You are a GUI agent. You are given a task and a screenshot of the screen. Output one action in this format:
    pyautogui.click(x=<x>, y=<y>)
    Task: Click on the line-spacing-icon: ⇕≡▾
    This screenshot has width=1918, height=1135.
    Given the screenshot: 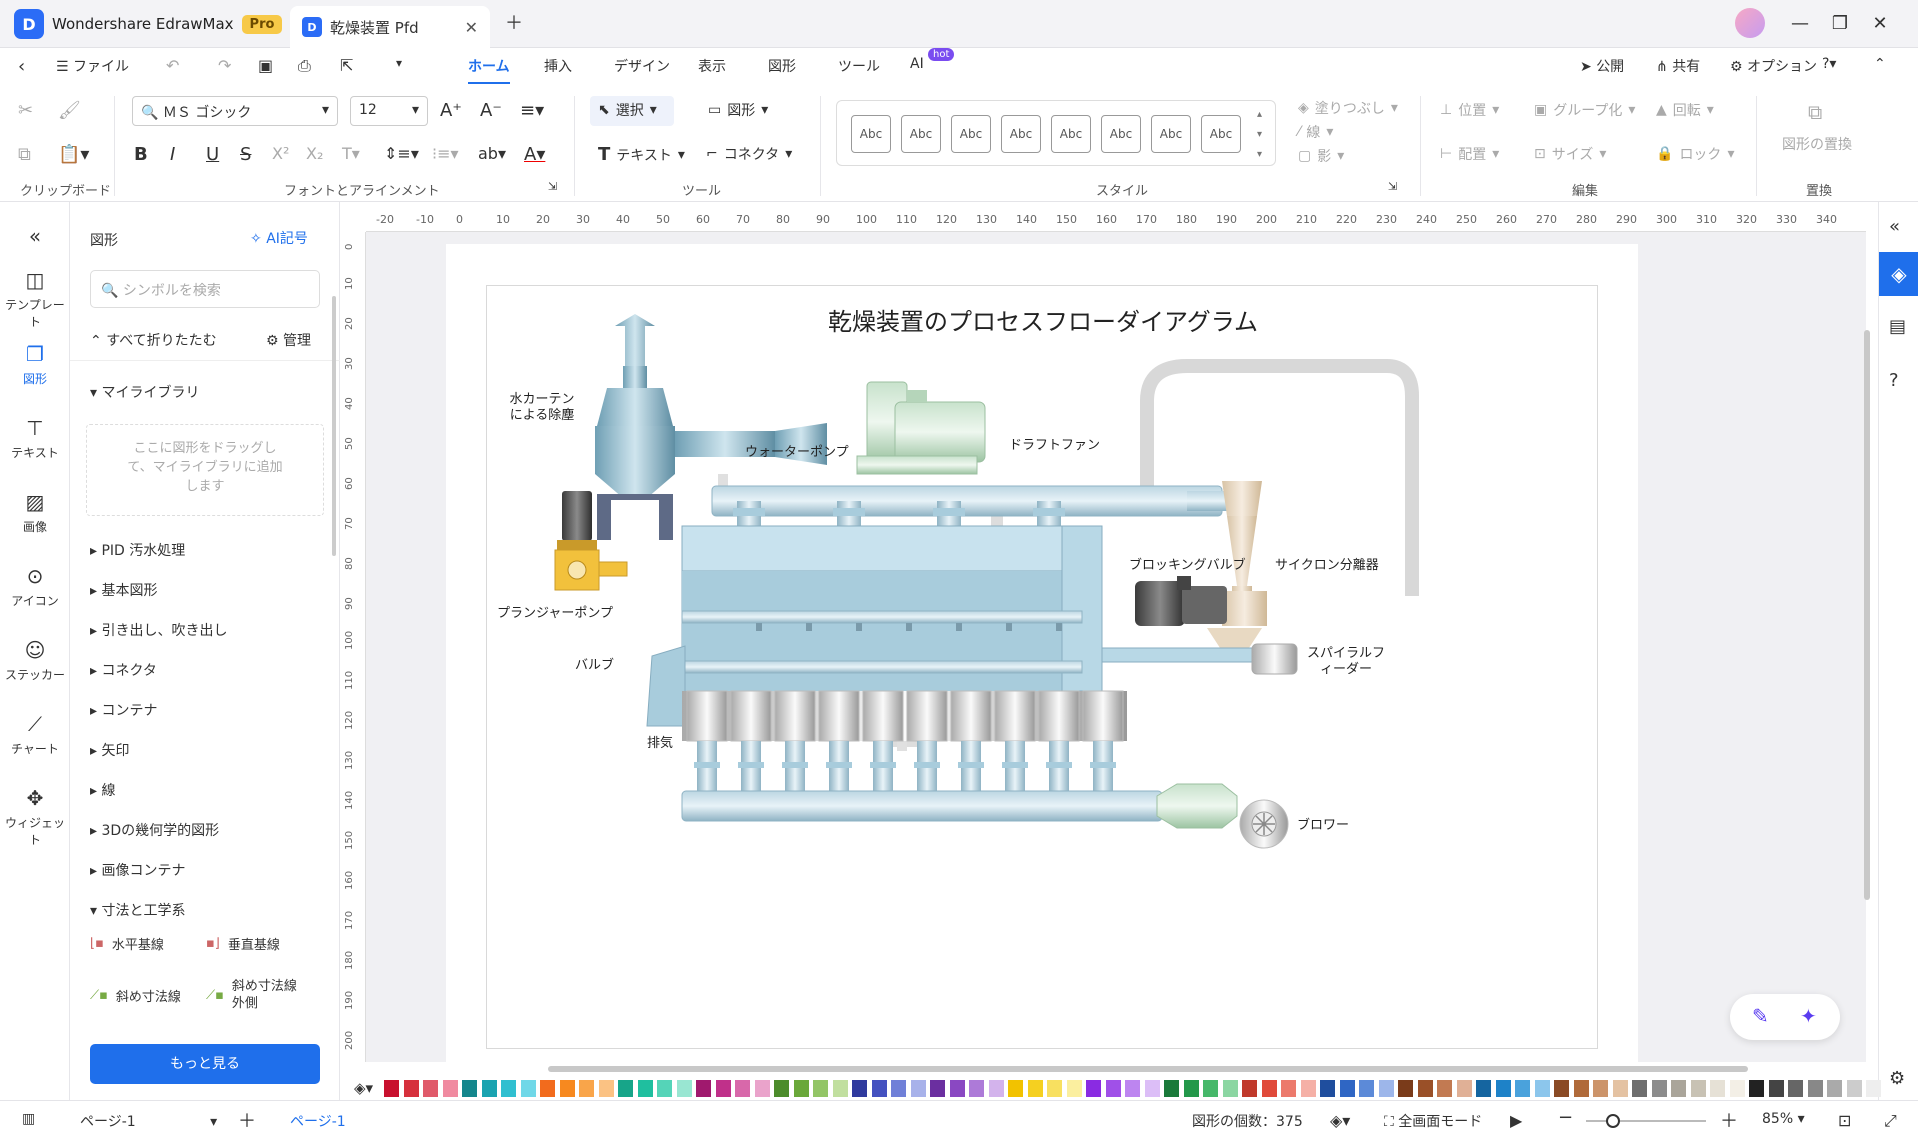 What is the action you would take?
    pyautogui.click(x=401, y=153)
    